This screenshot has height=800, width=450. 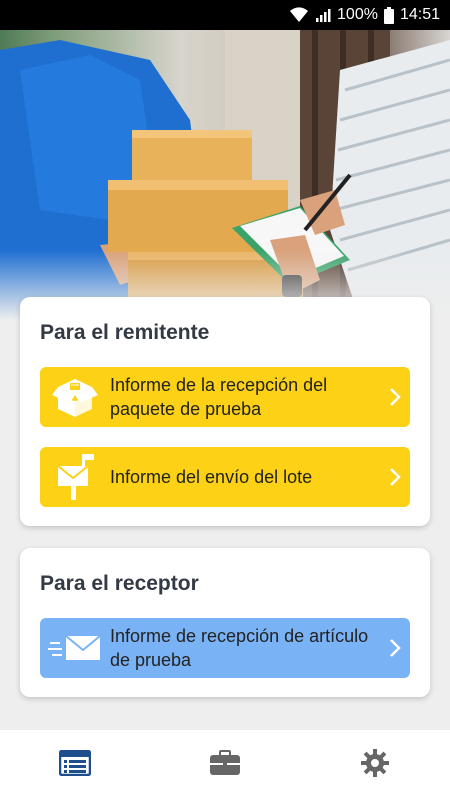 I want to click on nav-settings-tab, so click(x=375, y=765).